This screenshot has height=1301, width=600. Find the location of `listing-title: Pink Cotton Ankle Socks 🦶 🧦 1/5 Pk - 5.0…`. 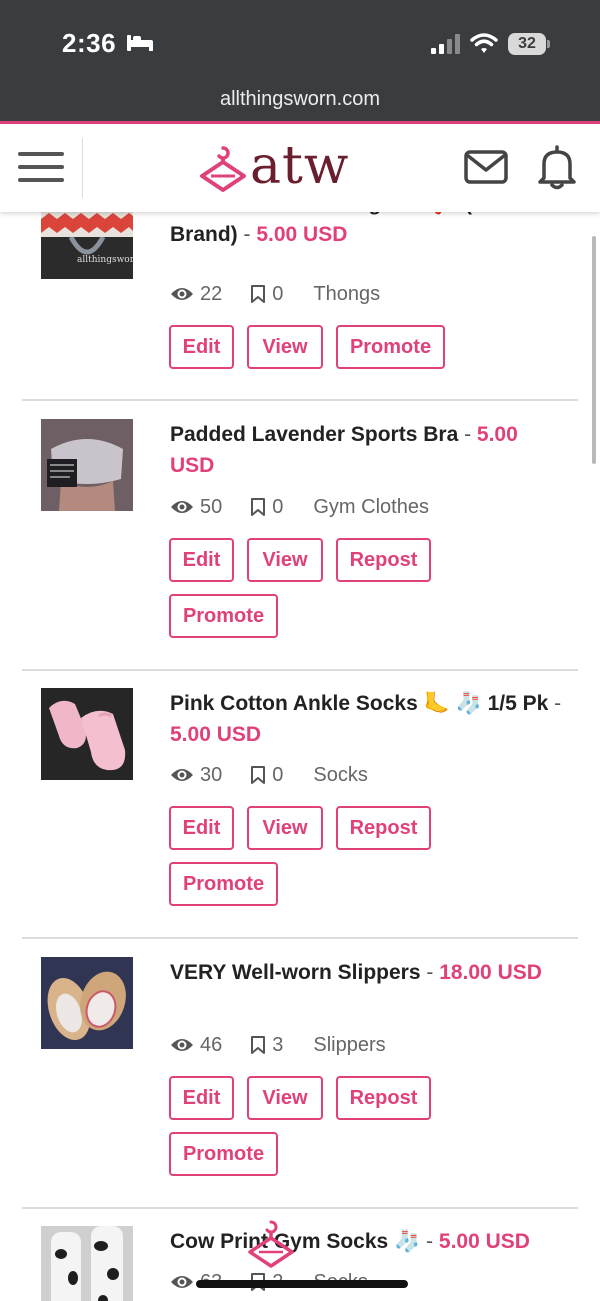

listing-title: Pink Cotton Ankle Socks 🦶 🧦 1/5 Pk - 5.0… is located at coordinates (367, 719).